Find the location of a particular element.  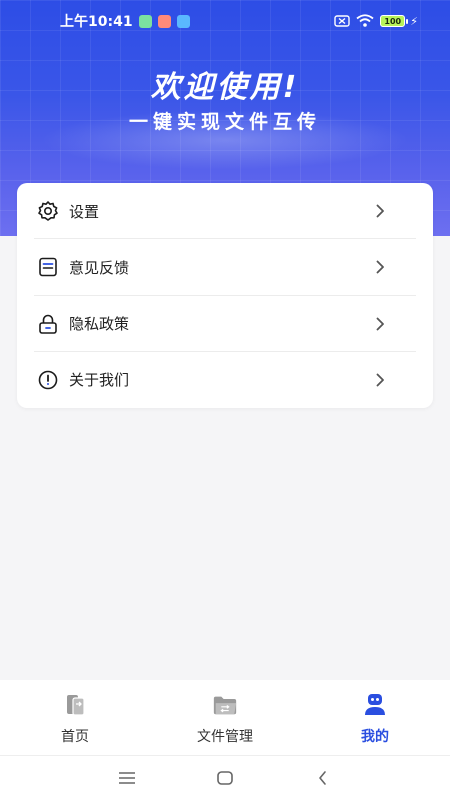

status-bar: 上午10:41 100 ⚡ is located at coordinates (225, 21).